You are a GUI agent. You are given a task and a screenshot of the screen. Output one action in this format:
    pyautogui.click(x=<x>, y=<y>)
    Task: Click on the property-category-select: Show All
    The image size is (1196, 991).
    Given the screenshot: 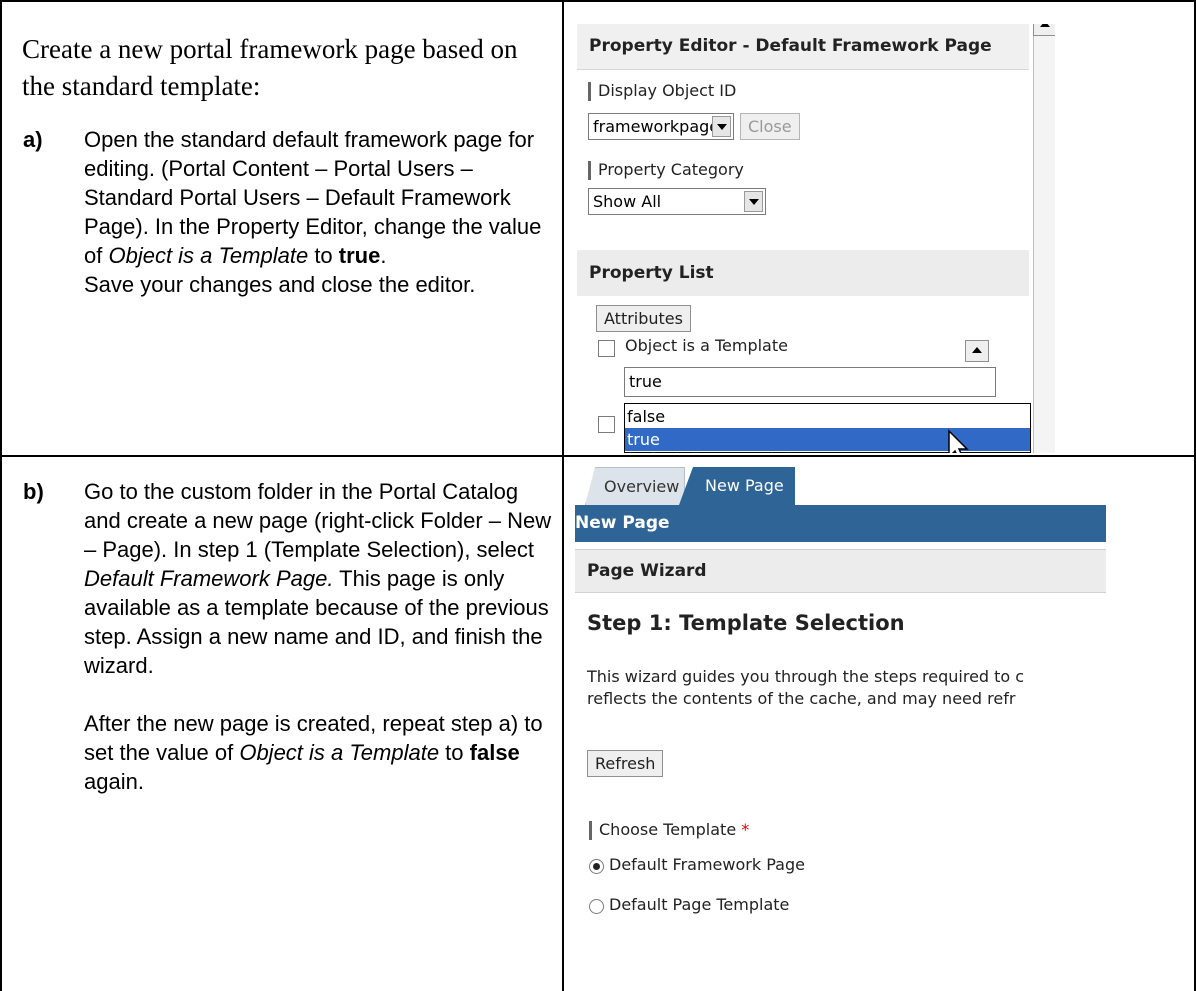 What is the action you would take?
    pyautogui.click(x=677, y=201)
    